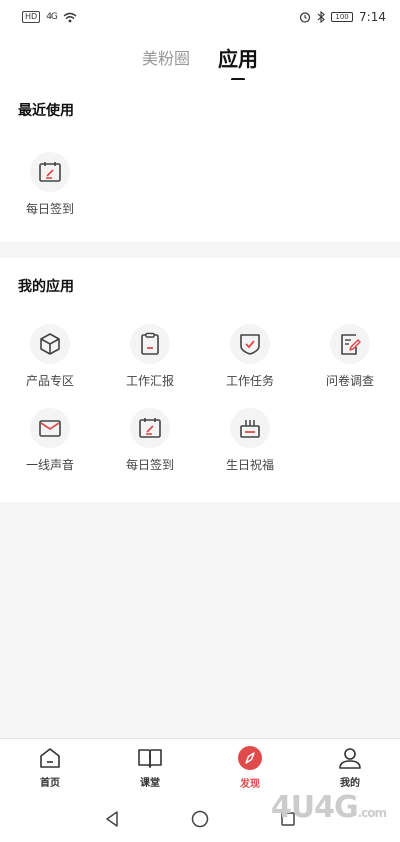 The height and width of the screenshot is (842, 400). Describe the element at coordinates (150, 343) in the screenshot. I see `clipboard-icon` at that location.